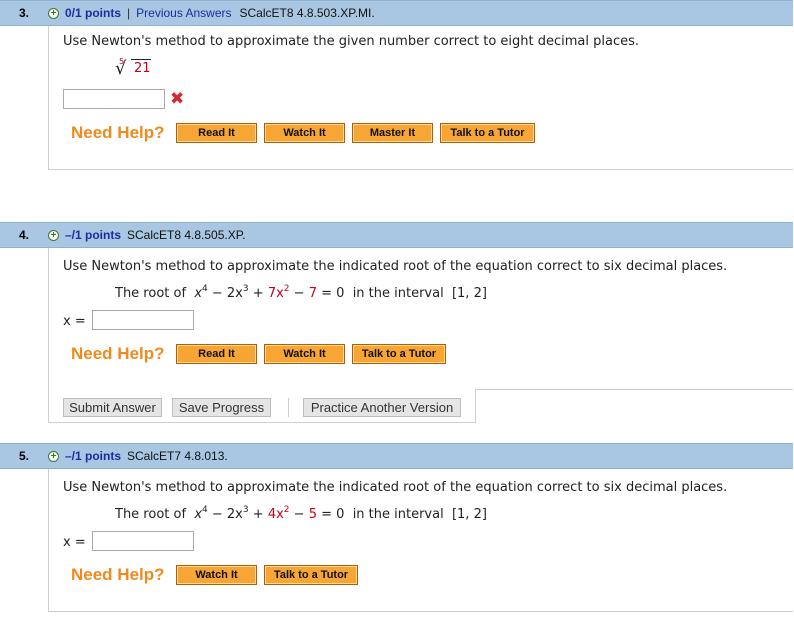 The height and width of the screenshot is (623, 794). What do you see at coordinates (312, 514) in the screenshot?
I see `equation-constant: 5` at bounding box center [312, 514].